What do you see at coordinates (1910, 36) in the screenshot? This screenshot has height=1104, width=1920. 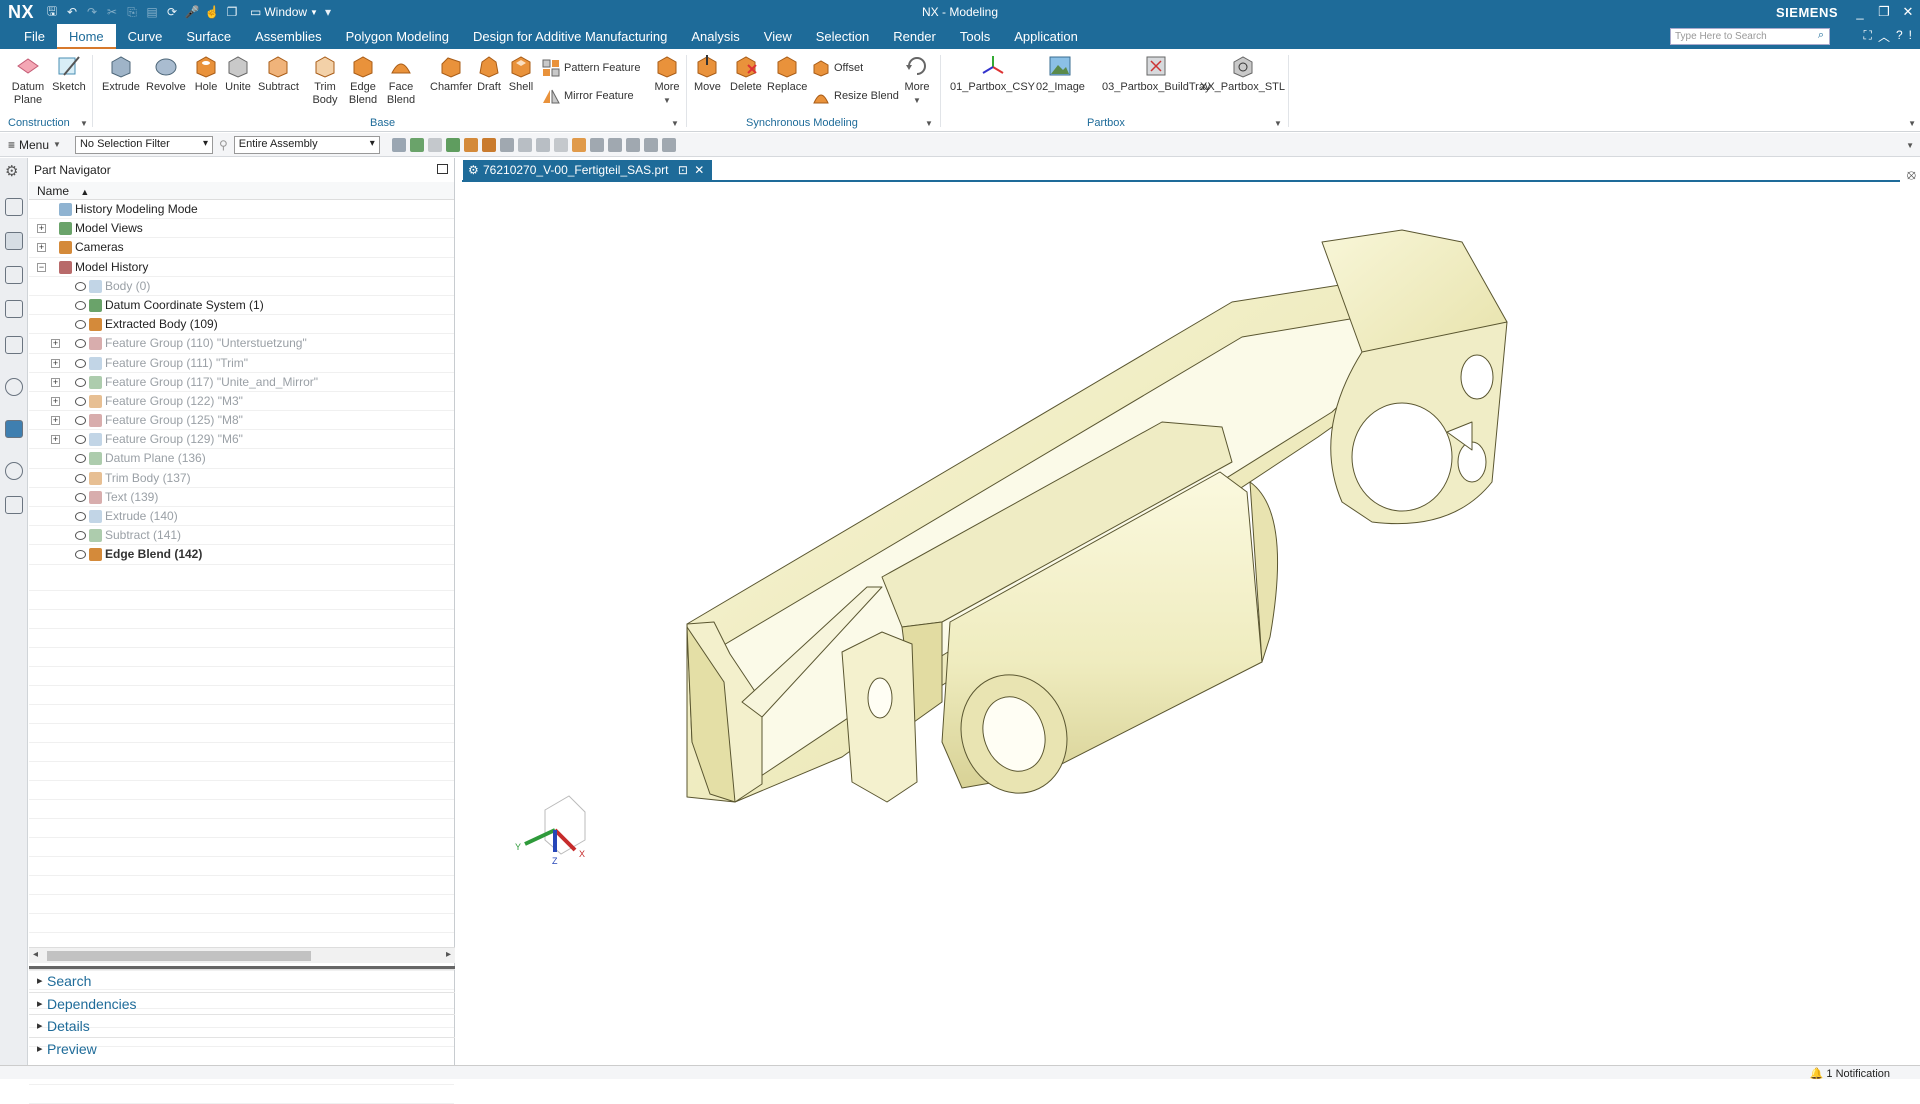 I see `alert-icon: !` at bounding box center [1910, 36].